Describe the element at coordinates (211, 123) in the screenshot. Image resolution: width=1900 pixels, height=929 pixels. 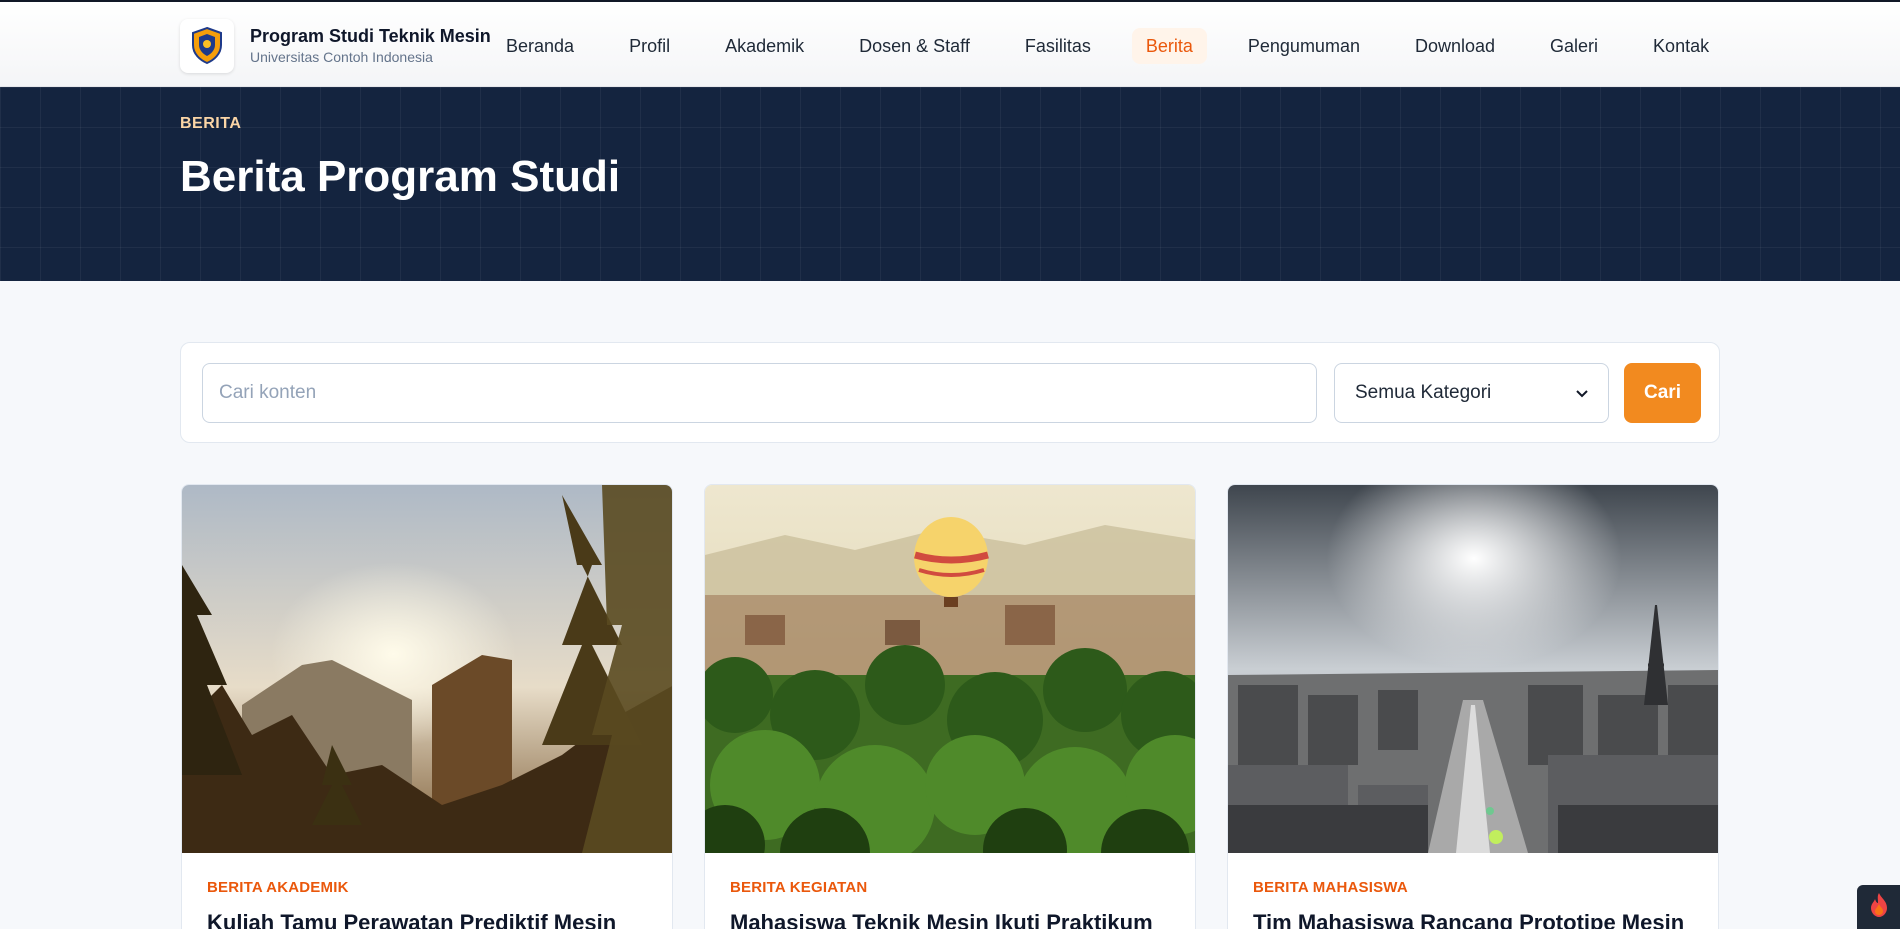
I see `hero-eyebrow: BERITA` at that location.